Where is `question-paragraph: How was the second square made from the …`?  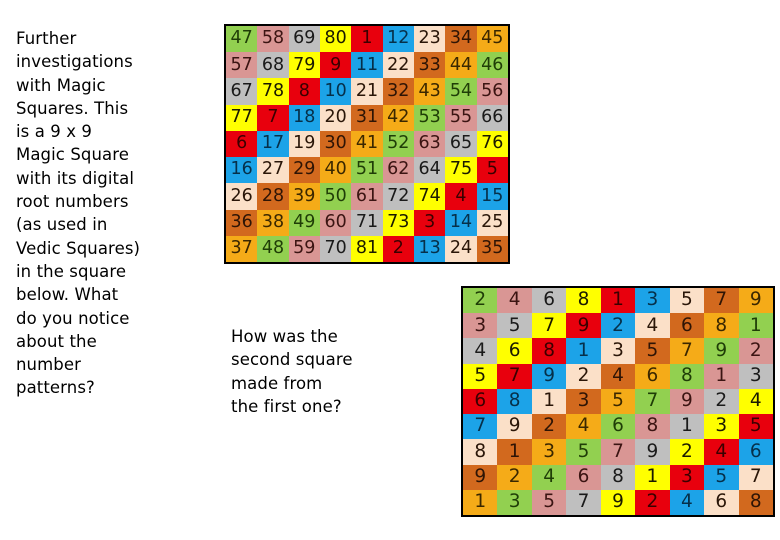 question-paragraph: How was the second square made from the … is located at coordinates (292, 371).